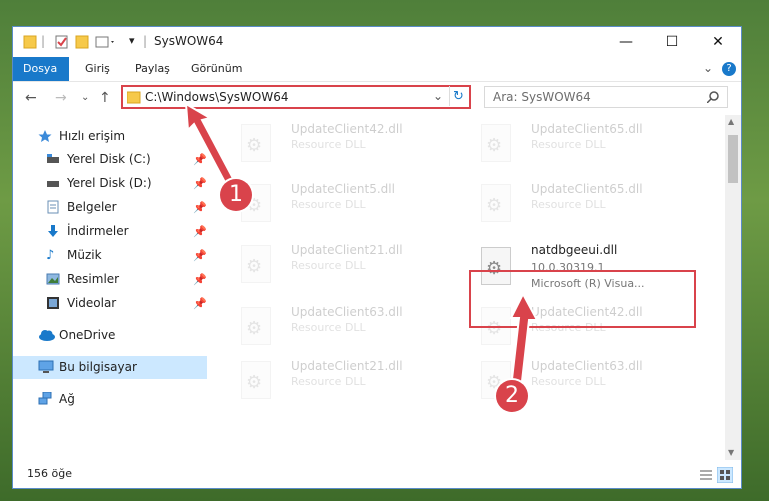  What do you see at coordinates (449, 96) in the screenshot?
I see `divider` at bounding box center [449, 96].